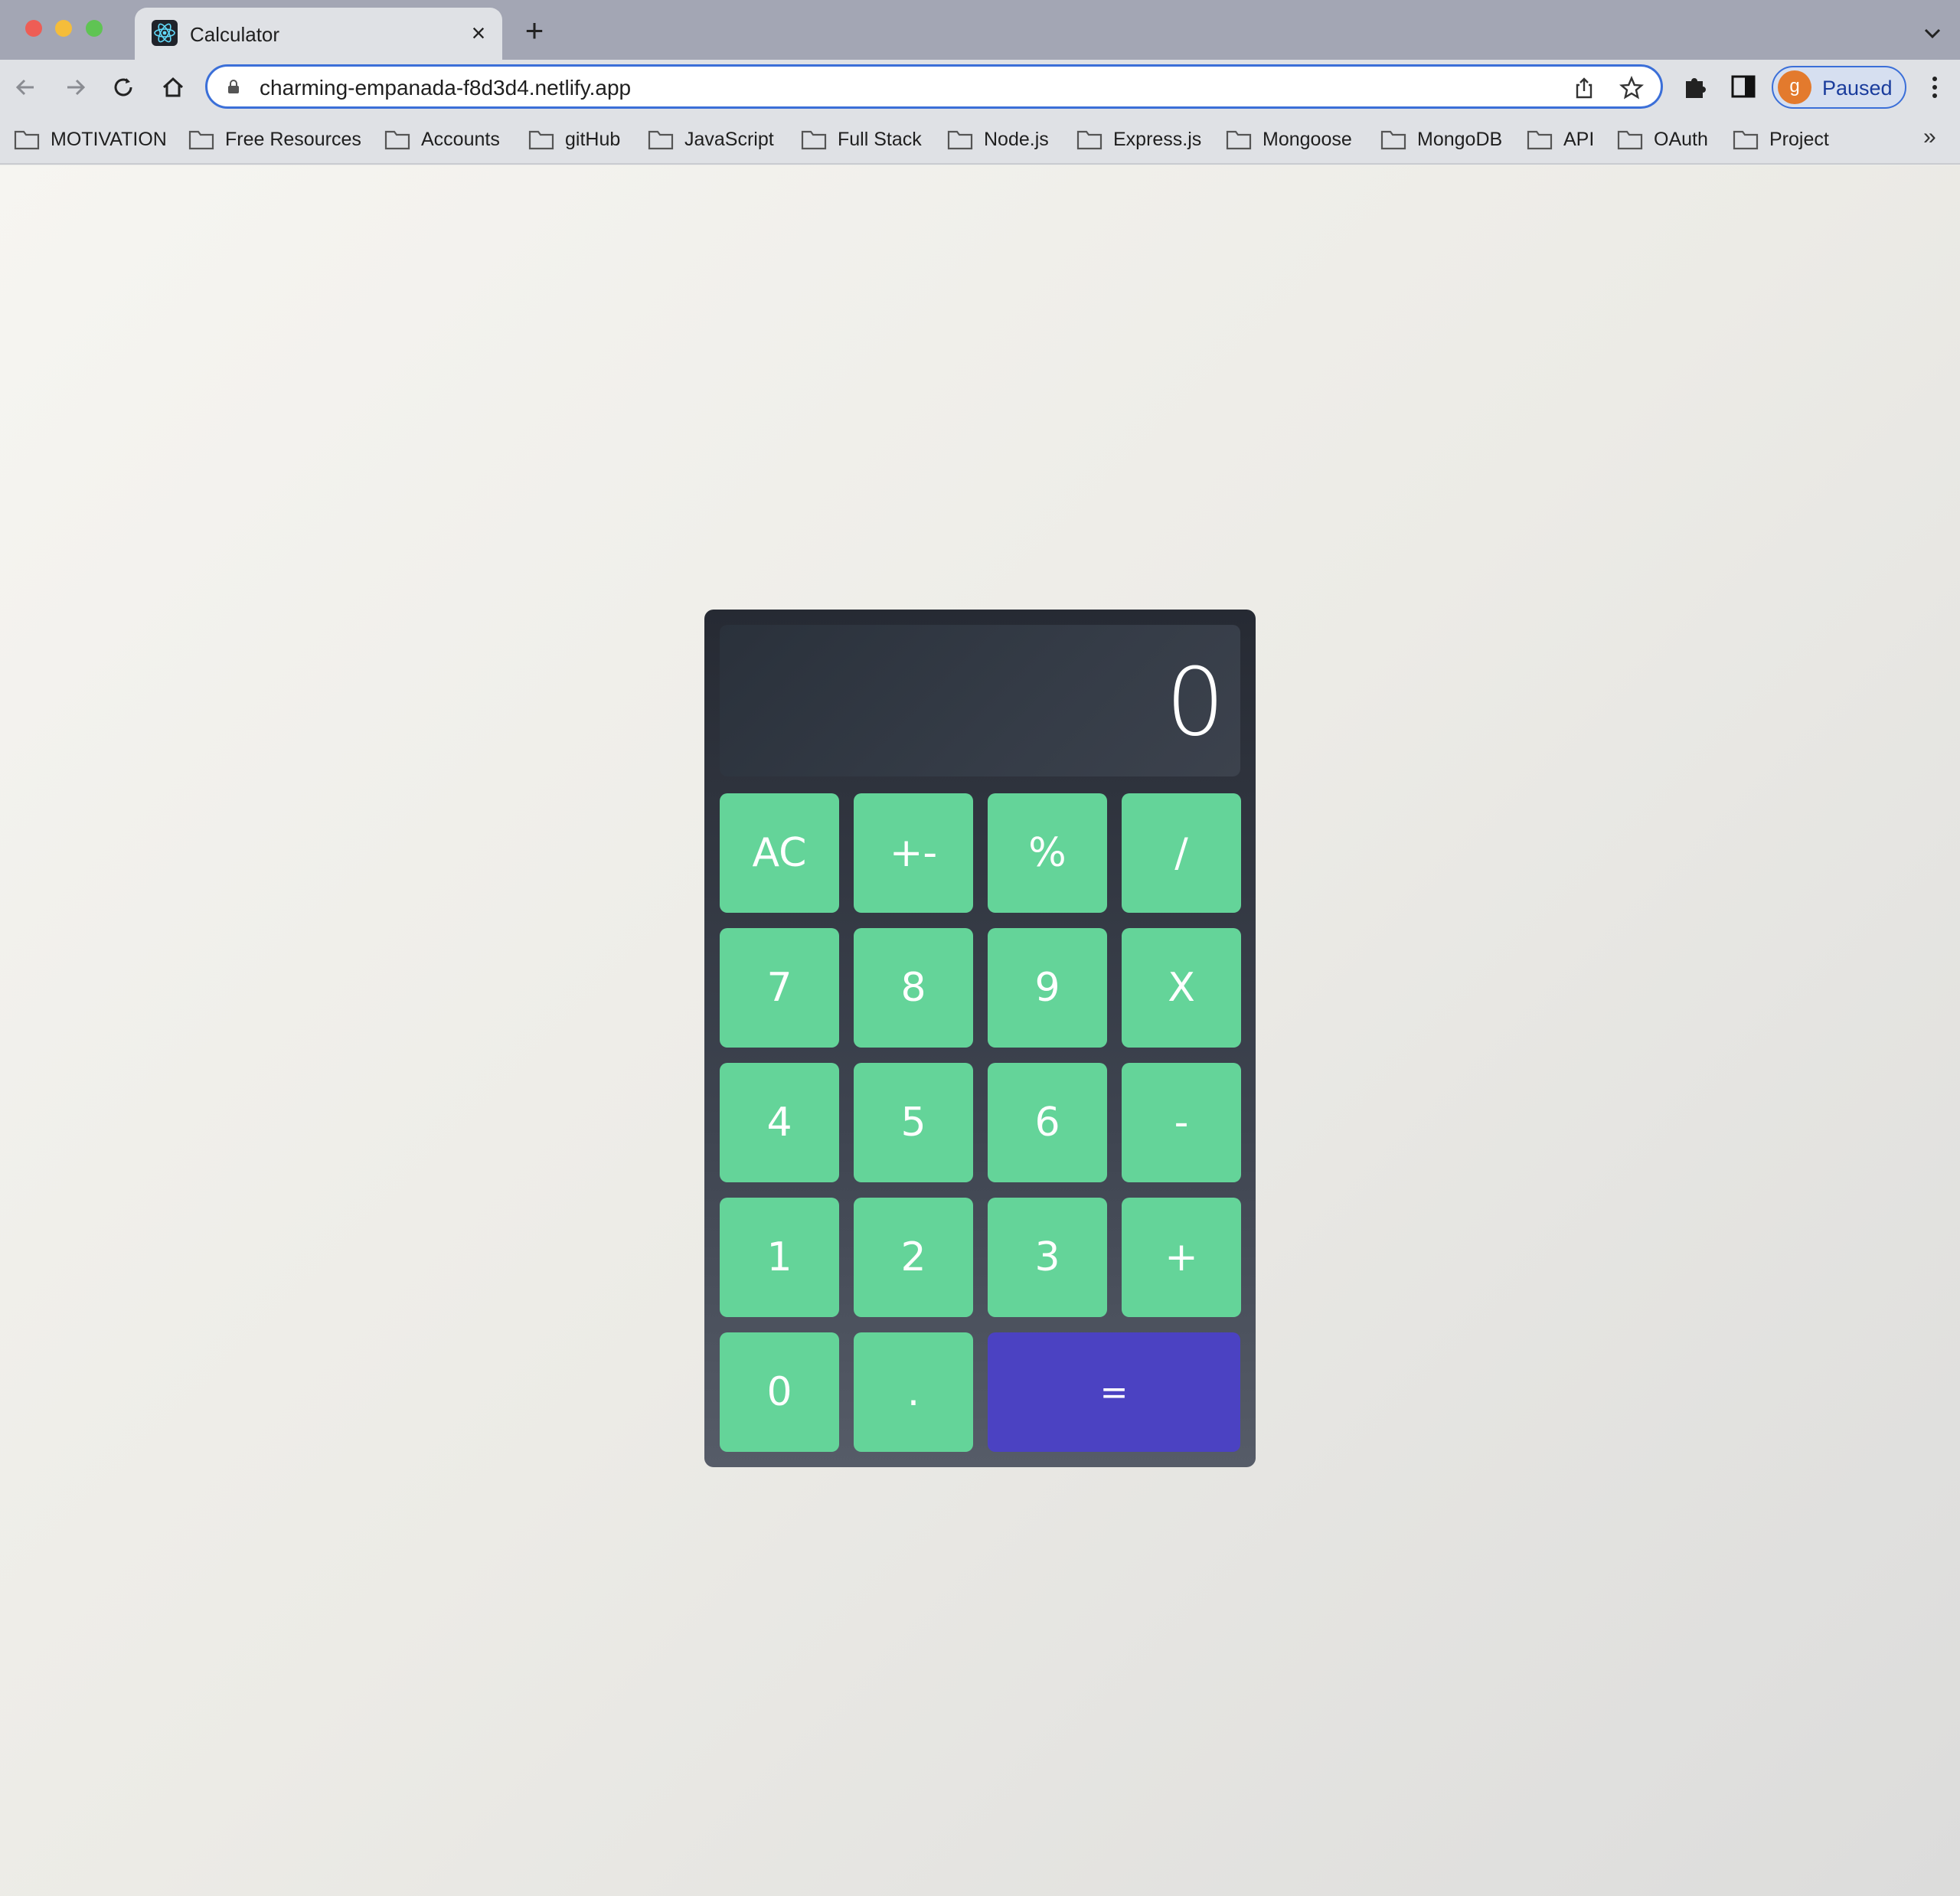 The height and width of the screenshot is (1896, 1960). Describe the element at coordinates (75, 87) in the screenshot. I see `forward-arrow-icon` at that location.